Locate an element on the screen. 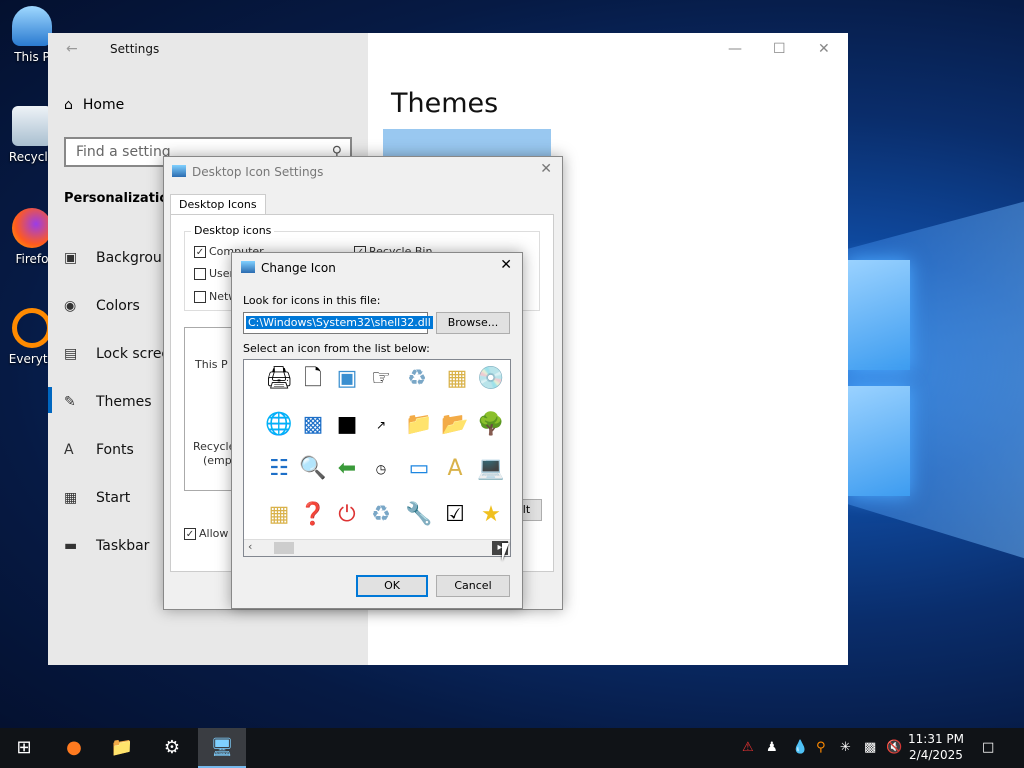 Image resolution: width=1024 pixels, height=768 pixels. tray-search-icon: ⚲ is located at coordinates (821, 748).